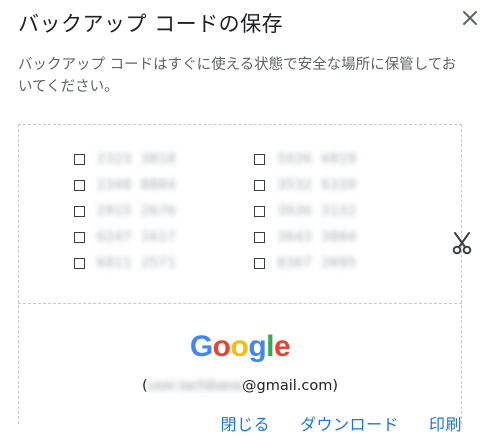 This screenshot has width=480, height=448. What do you see at coordinates (137, 263) in the screenshot?
I see `backup-code: 6811 2571` at bounding box center [137, 263].